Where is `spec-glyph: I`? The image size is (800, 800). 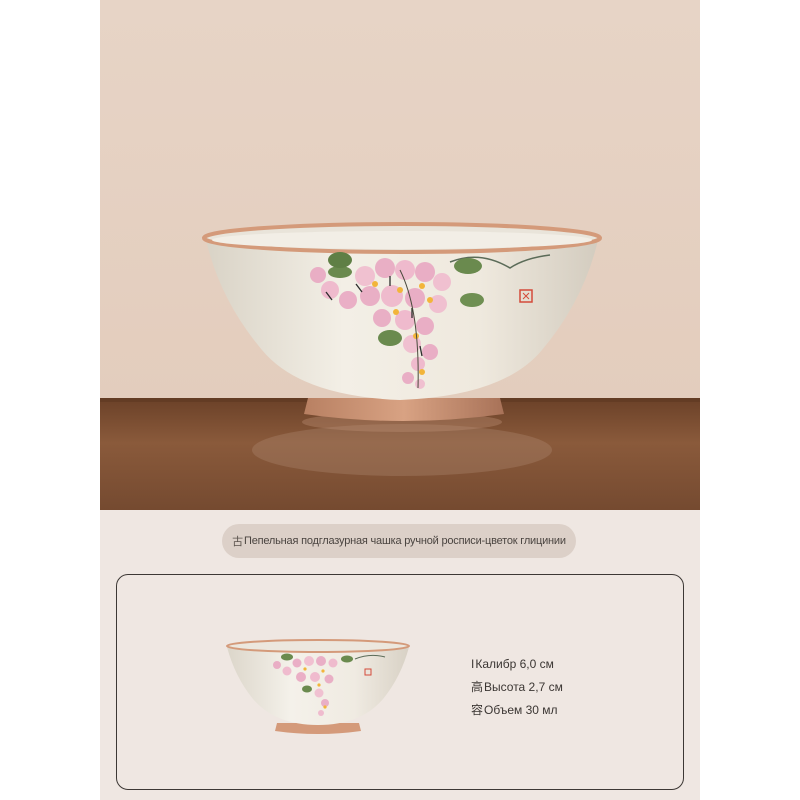
spec-glyph: I is located at coordinates (473, 664).